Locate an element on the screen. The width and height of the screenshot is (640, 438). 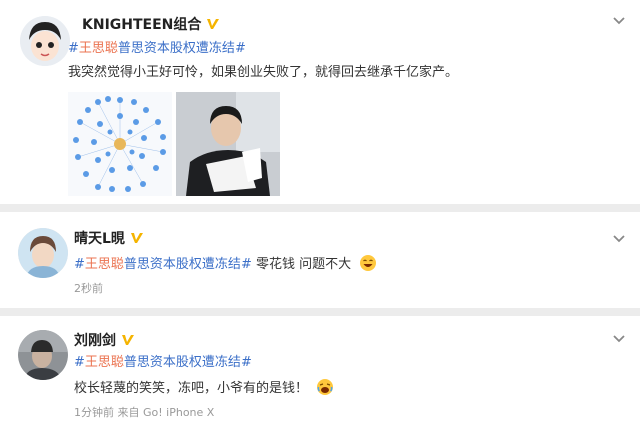
author-row: KNIGHTEEN组合 is located at coordinates (151, 24).